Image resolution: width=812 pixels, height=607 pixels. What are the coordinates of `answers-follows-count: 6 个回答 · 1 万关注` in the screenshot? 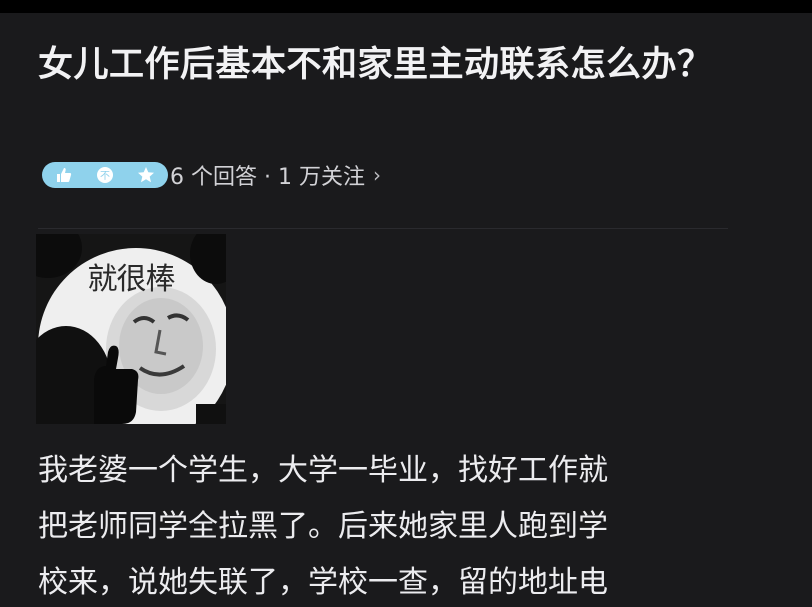 It's located at (267, 175).